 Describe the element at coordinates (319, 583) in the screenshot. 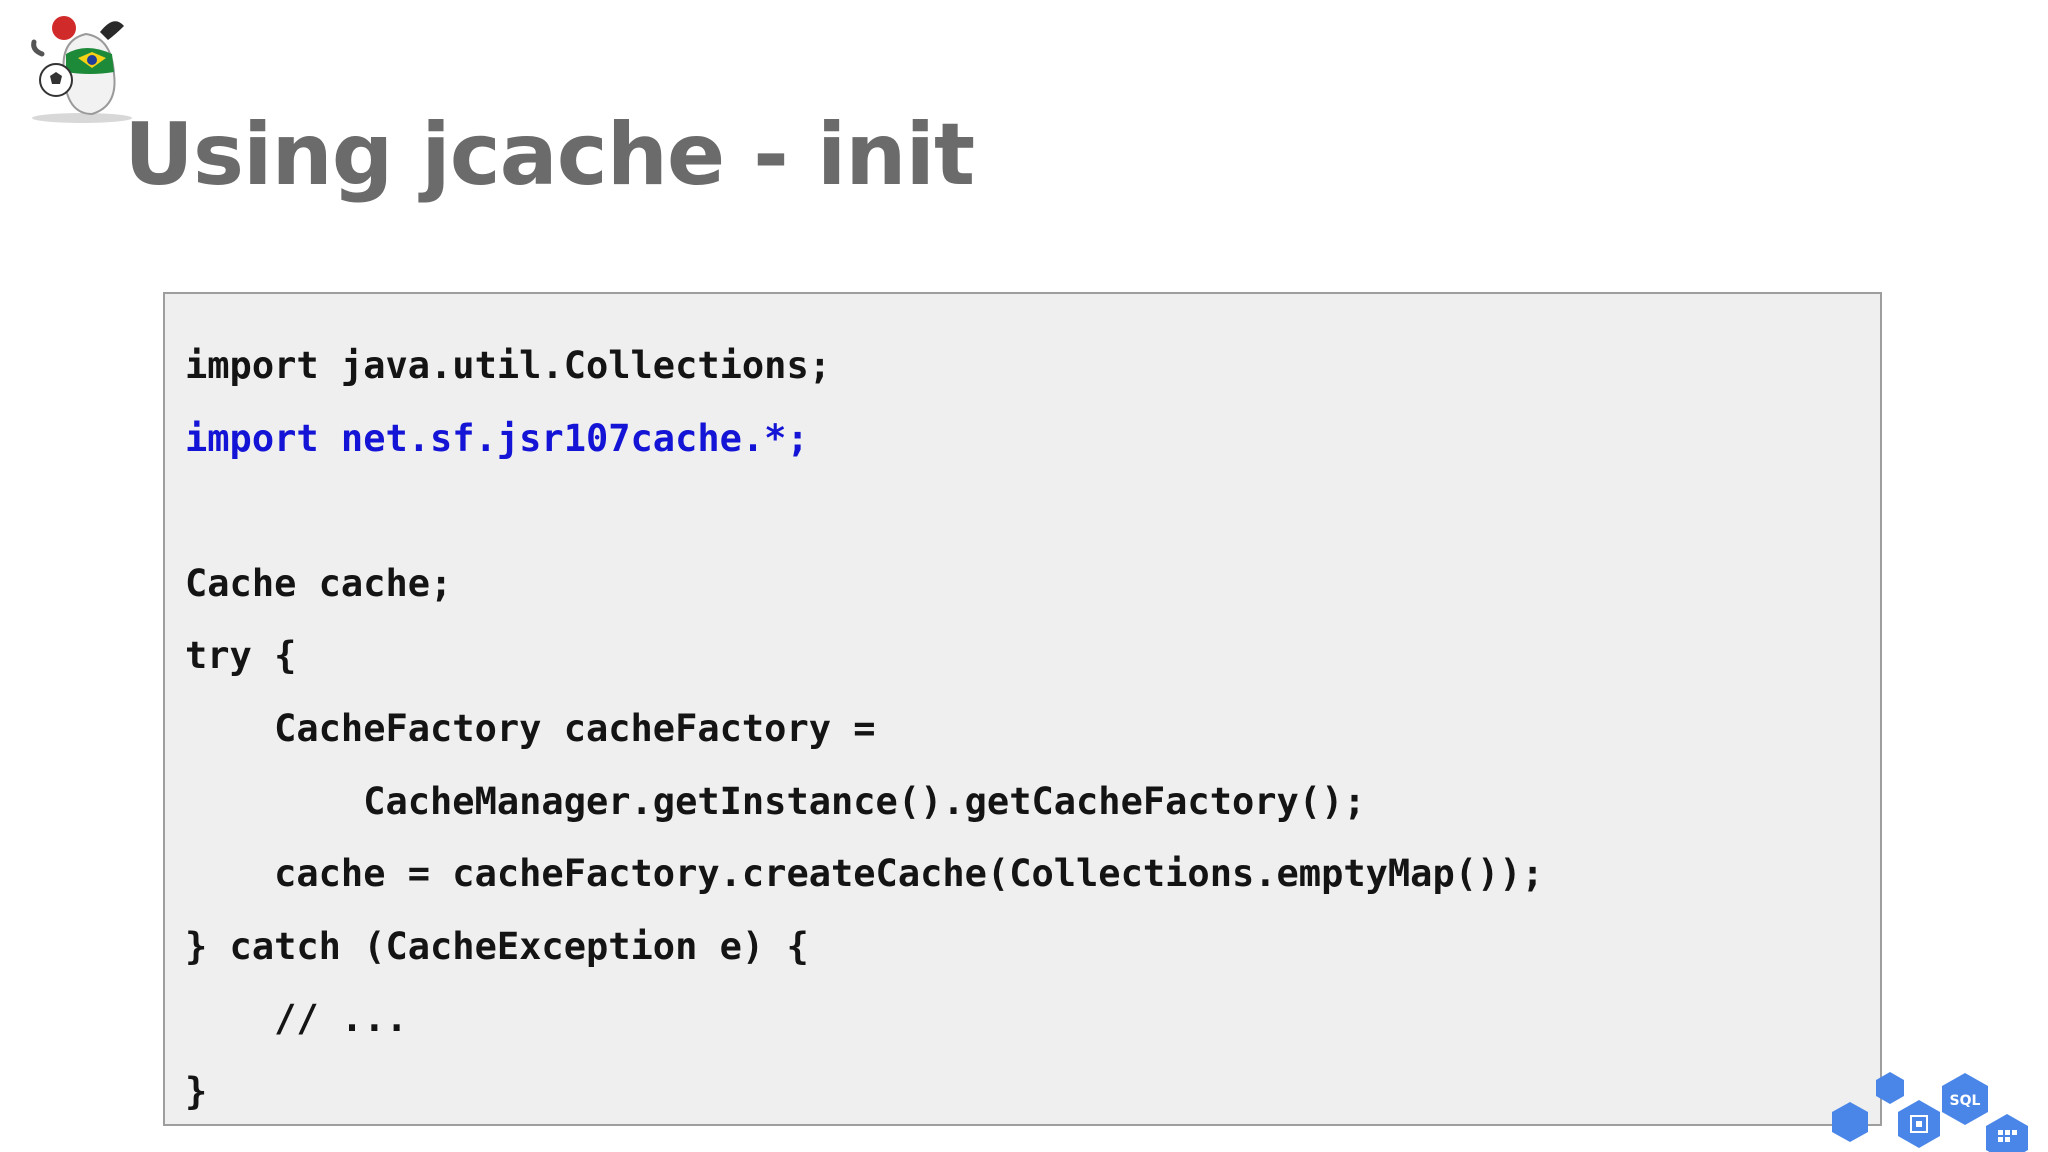

I see `code-line: Cache cache;` at that location.